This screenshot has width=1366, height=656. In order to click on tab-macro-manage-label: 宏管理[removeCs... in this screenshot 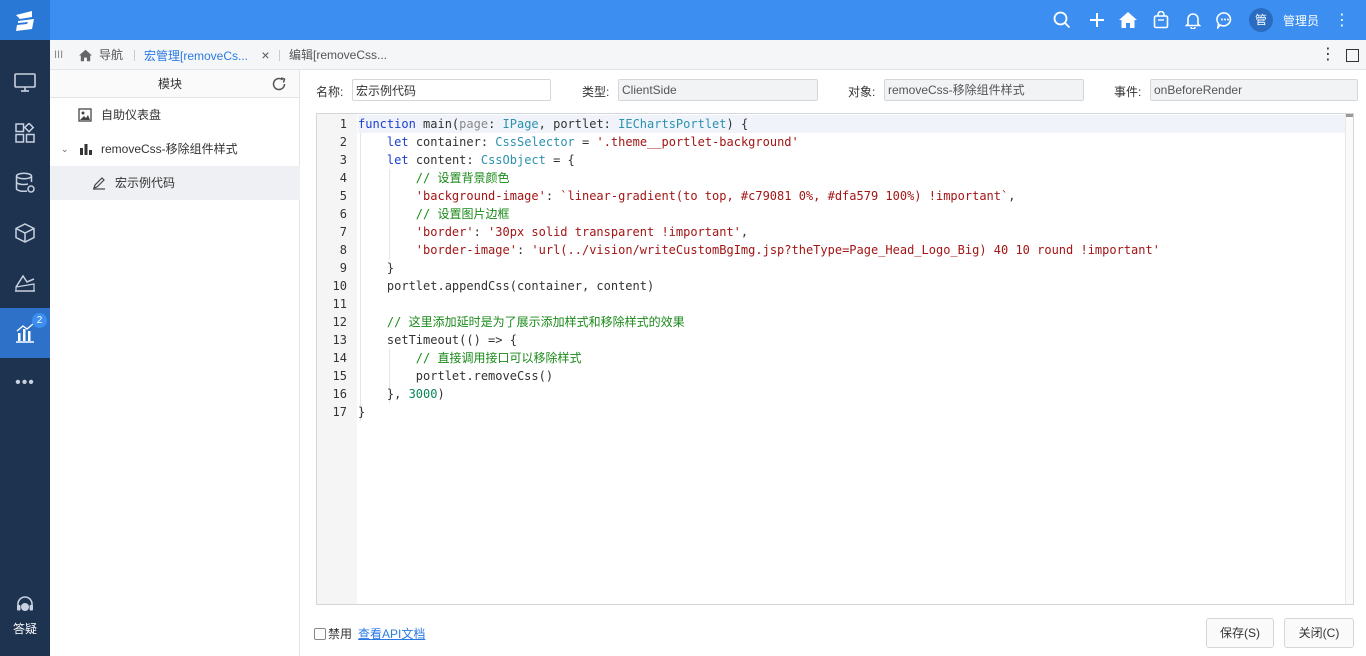, I will do `click(196, 56)`.